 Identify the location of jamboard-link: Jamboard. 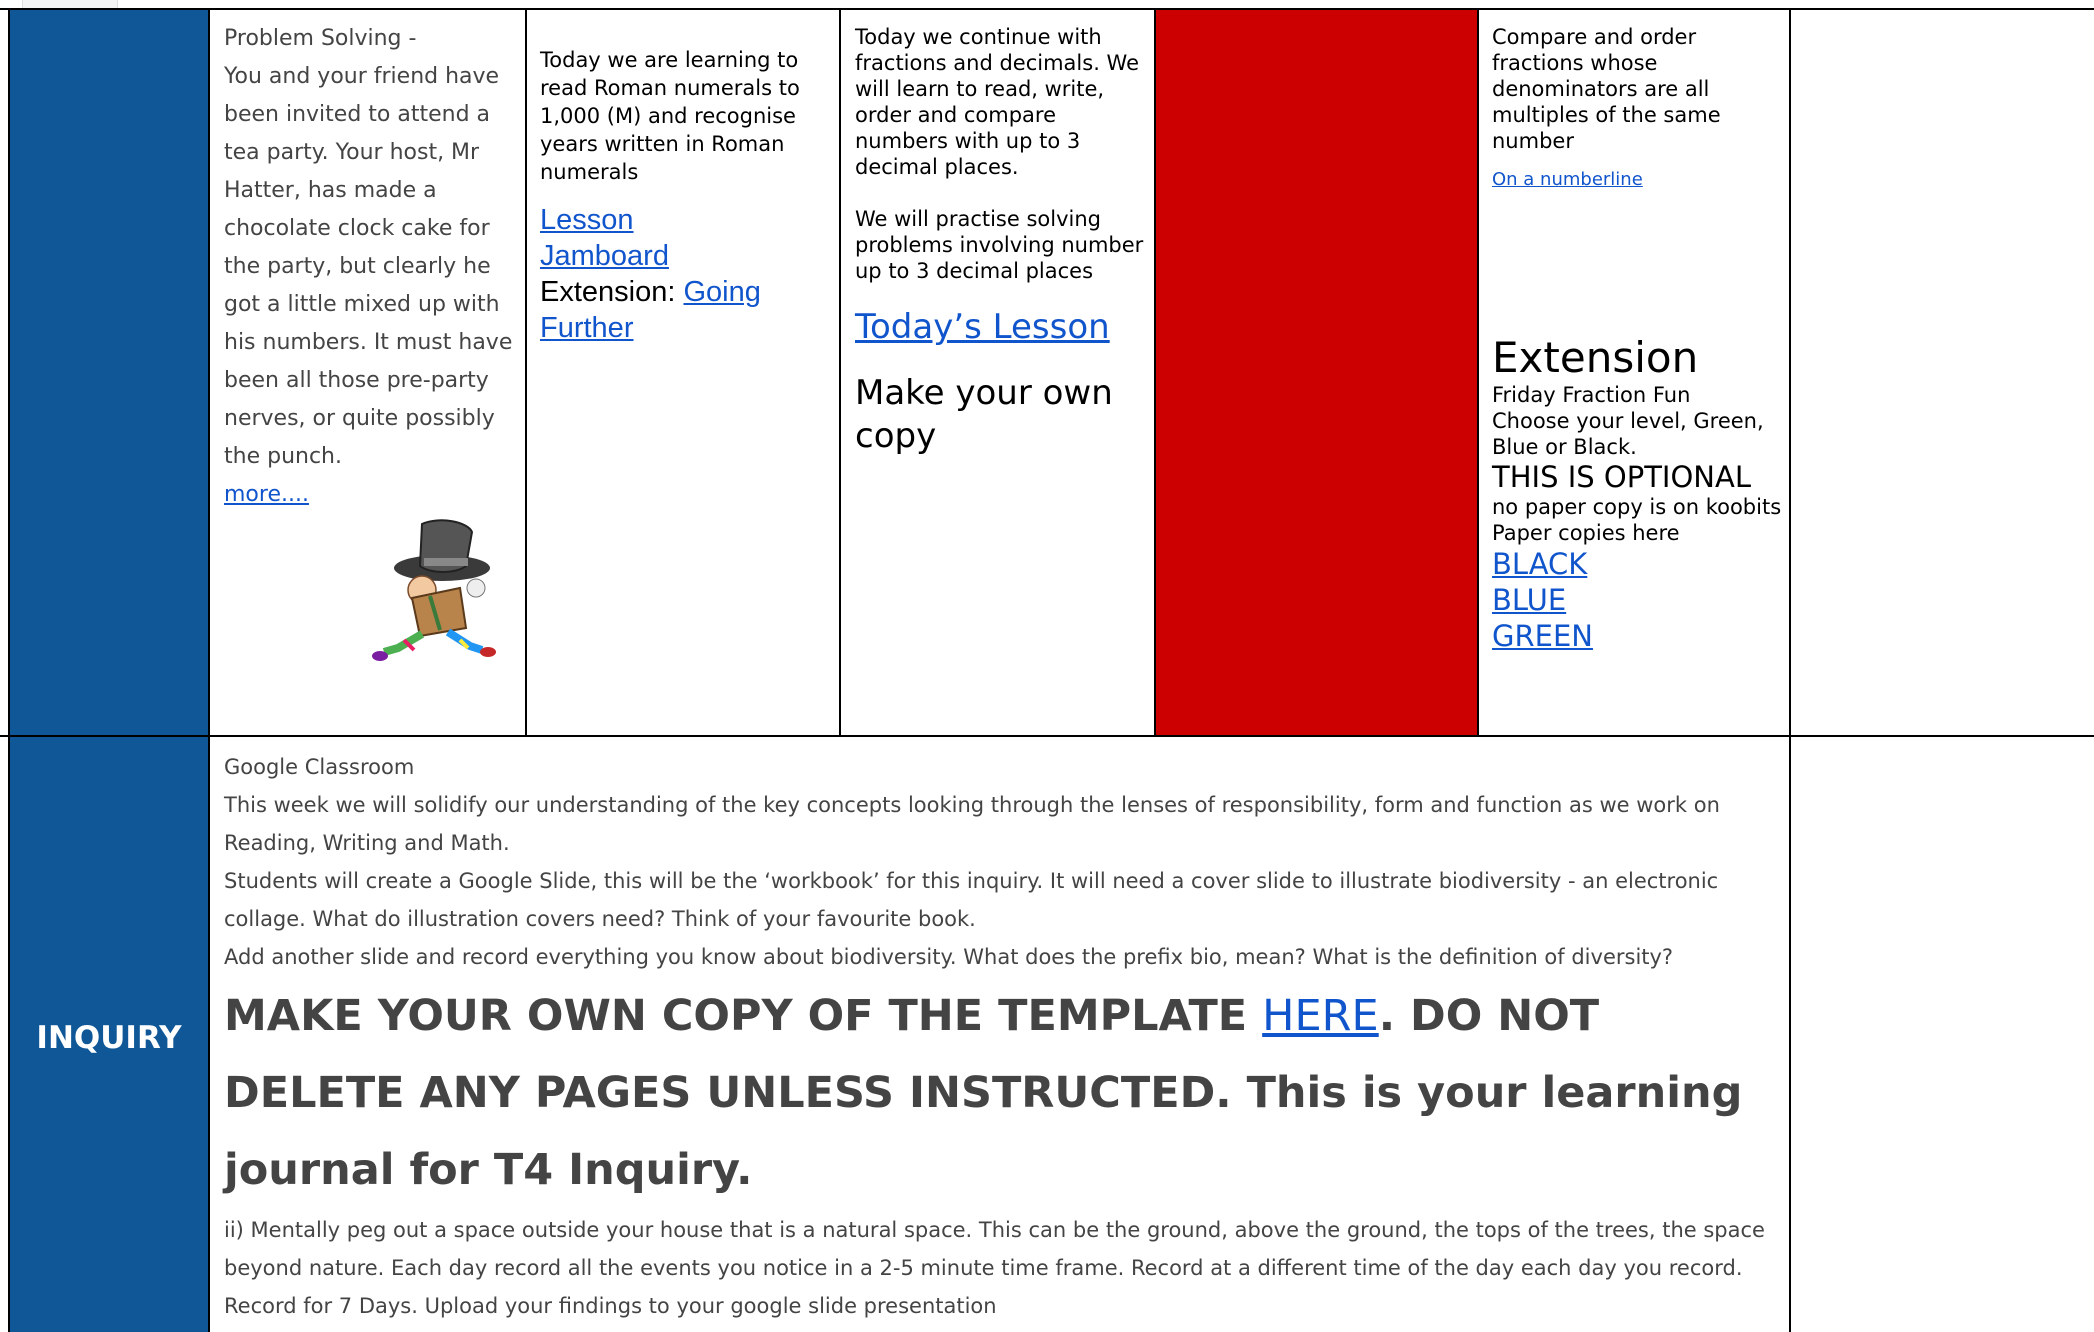
(604, 256).